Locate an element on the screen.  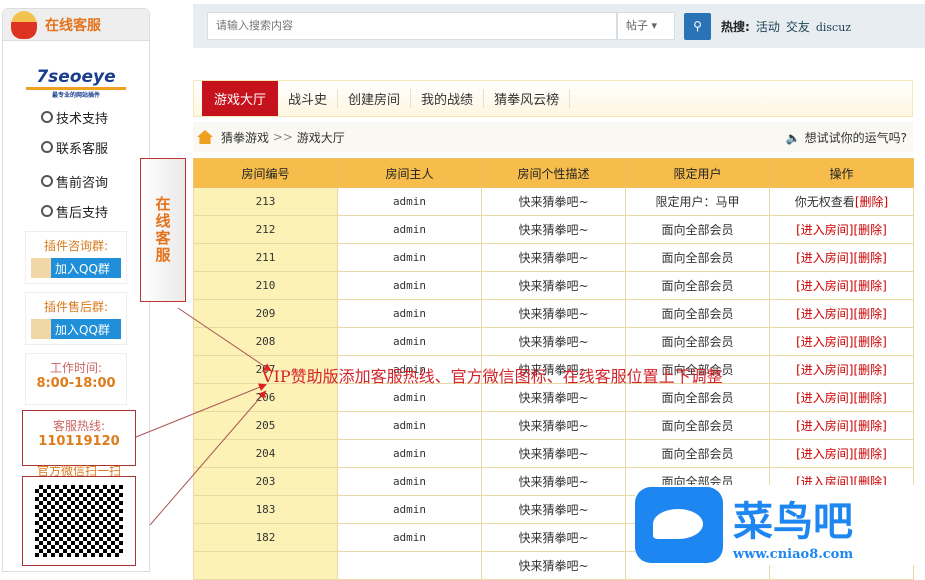
column-header: 限定用户 is located at coordinates (697, 173).